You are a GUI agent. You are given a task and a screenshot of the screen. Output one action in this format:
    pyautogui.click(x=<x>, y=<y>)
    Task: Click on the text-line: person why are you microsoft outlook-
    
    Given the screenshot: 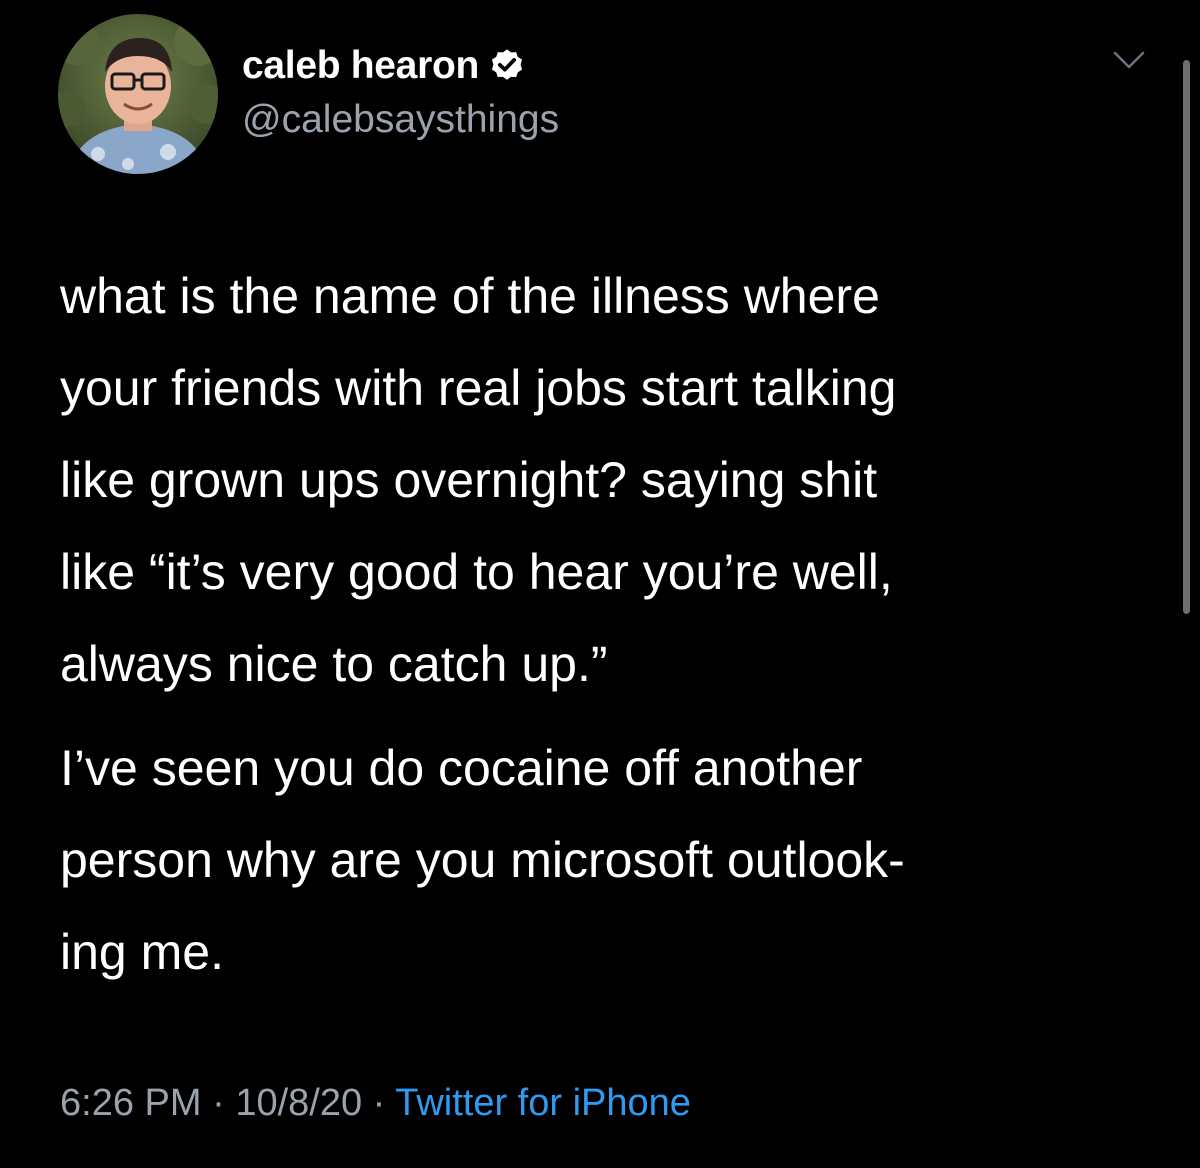 What is the action you would take?
    pyautogui.click(x=482, y=860)
    